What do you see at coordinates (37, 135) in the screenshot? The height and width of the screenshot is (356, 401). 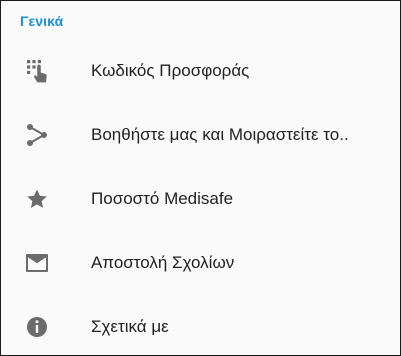 I see `share-icon` at bounding box center [37, 135].